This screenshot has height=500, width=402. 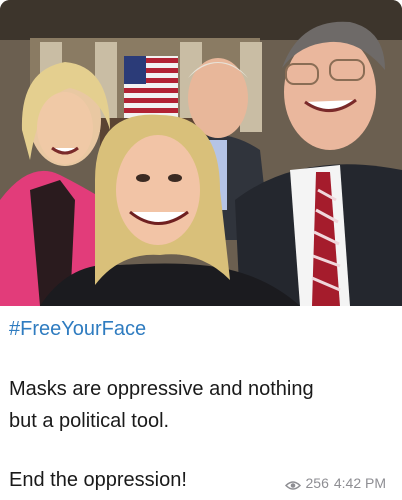 I want to click on message-text-line-3: End the oppression!, so click(x=98, y=480).